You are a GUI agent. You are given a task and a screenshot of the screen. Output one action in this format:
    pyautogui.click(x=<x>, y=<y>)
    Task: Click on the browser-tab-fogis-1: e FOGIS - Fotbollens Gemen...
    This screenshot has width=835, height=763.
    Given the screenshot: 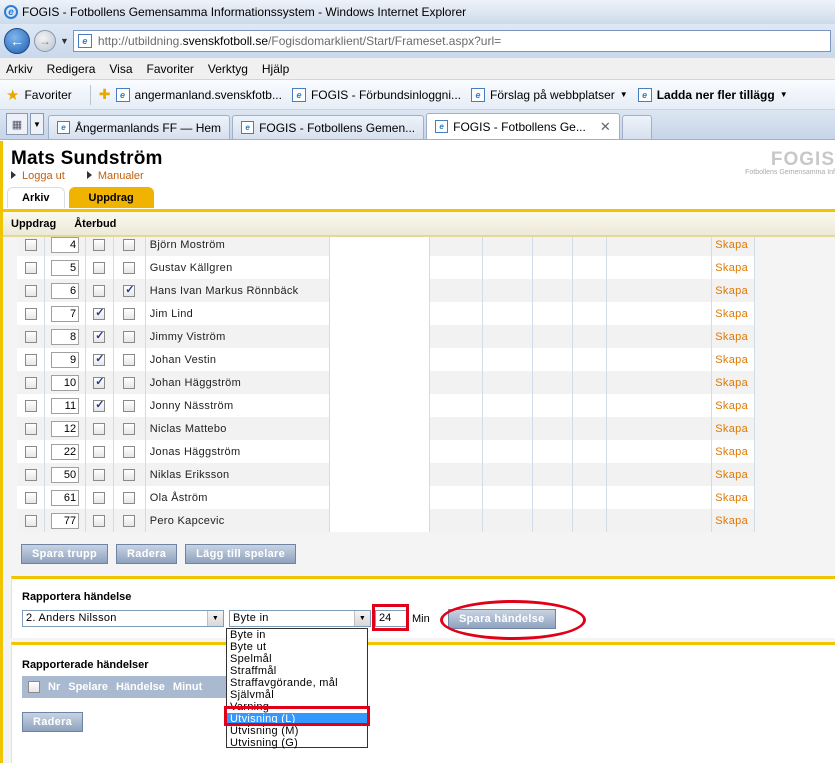 What is the action you would take?
    pyautogui.click(x=328, y=127)
    